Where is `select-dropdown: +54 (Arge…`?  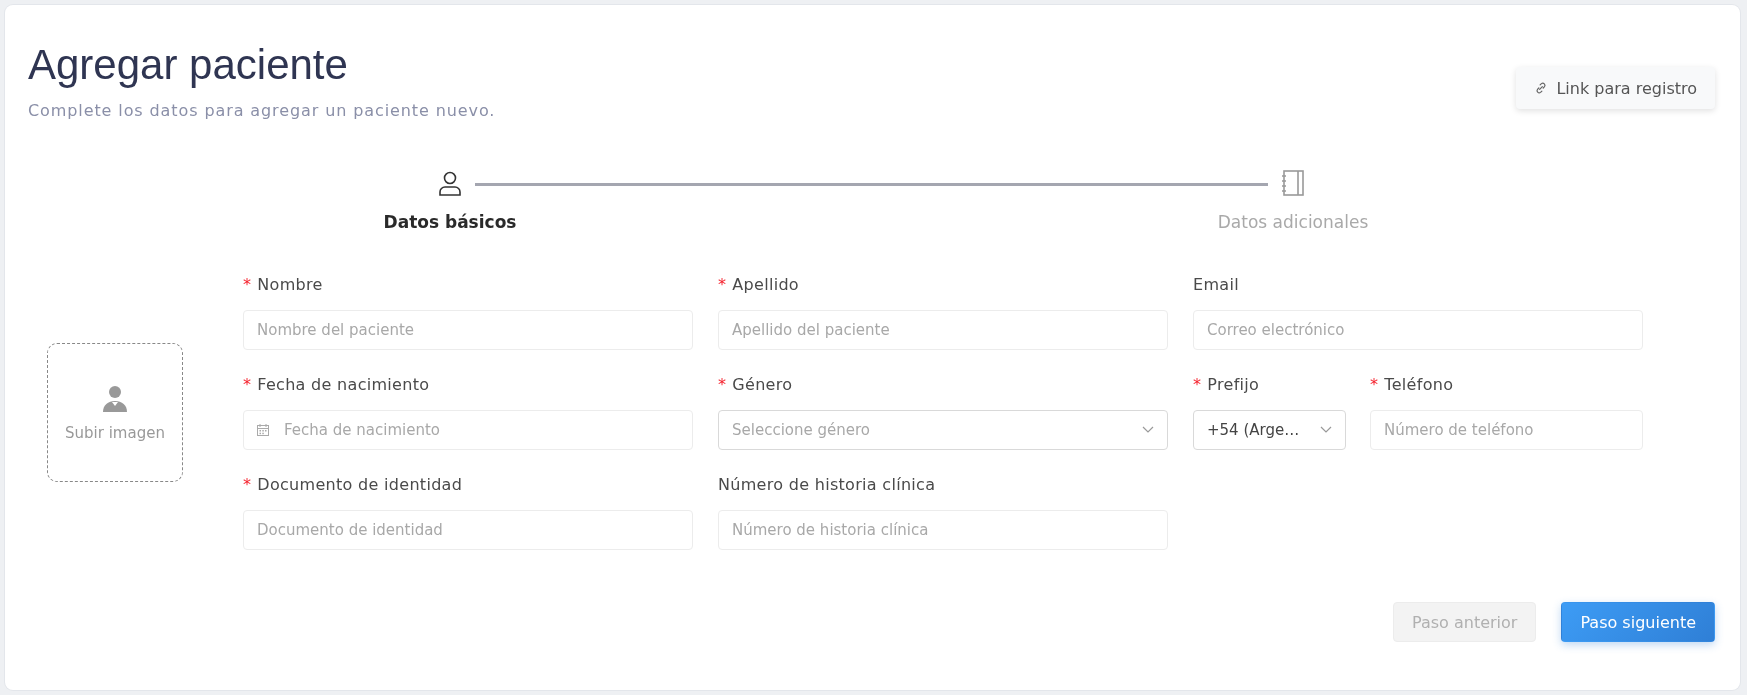
select-dropdown: +54 (Arge… is located at coordinates (1269, 430).